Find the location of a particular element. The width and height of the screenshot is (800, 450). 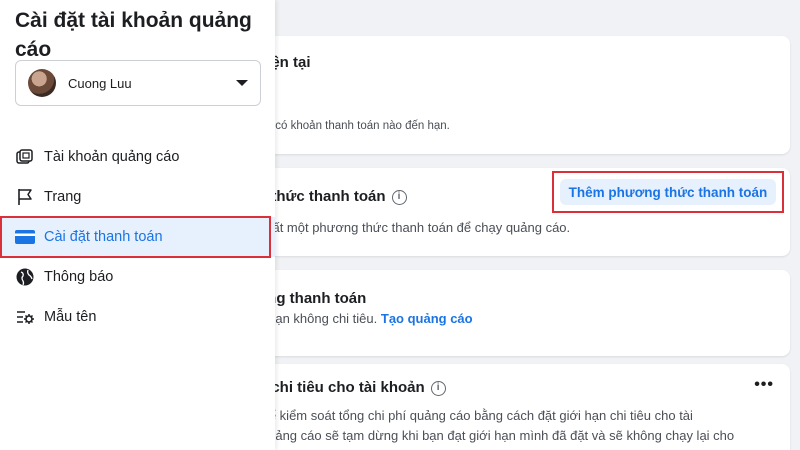

card-text: ưa có khoản thanh toán nào đến hạn. is located at coordinates (354, 126).